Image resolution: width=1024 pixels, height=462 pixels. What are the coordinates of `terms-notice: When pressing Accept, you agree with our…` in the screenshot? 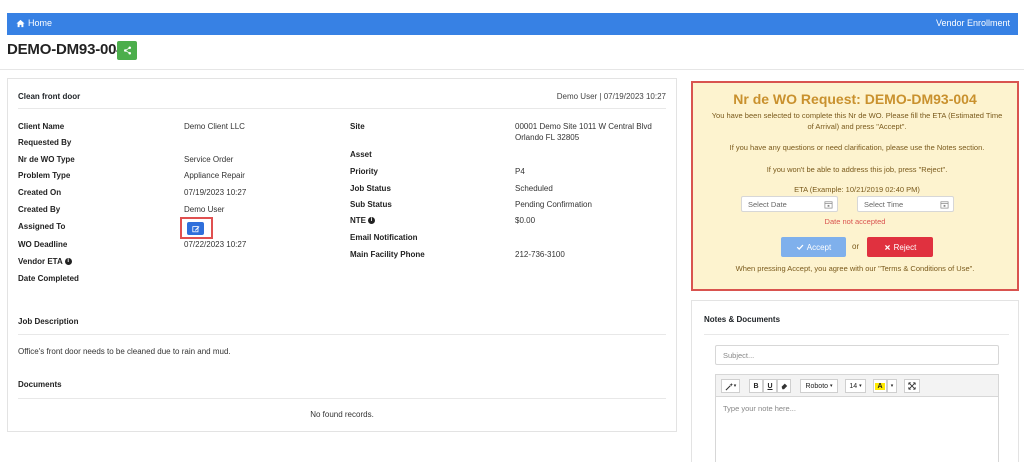 It's located at (855, 268).